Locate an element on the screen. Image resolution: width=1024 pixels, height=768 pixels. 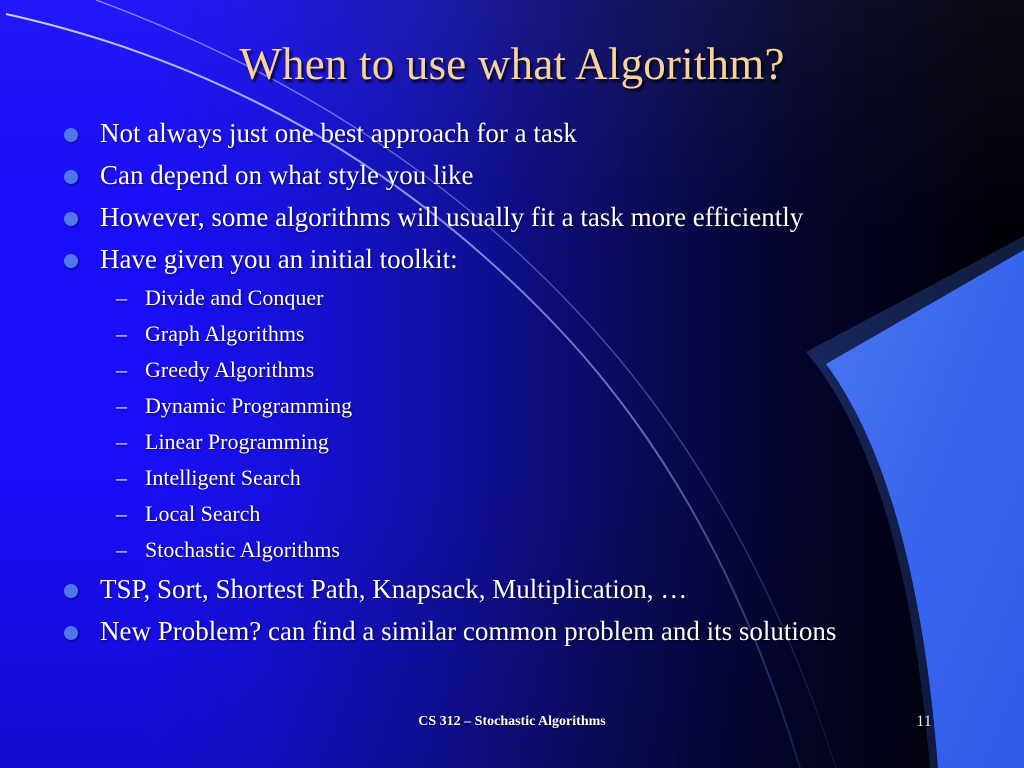
list-item-label: Can depend on what style you like is located at coordinates (287, 175).